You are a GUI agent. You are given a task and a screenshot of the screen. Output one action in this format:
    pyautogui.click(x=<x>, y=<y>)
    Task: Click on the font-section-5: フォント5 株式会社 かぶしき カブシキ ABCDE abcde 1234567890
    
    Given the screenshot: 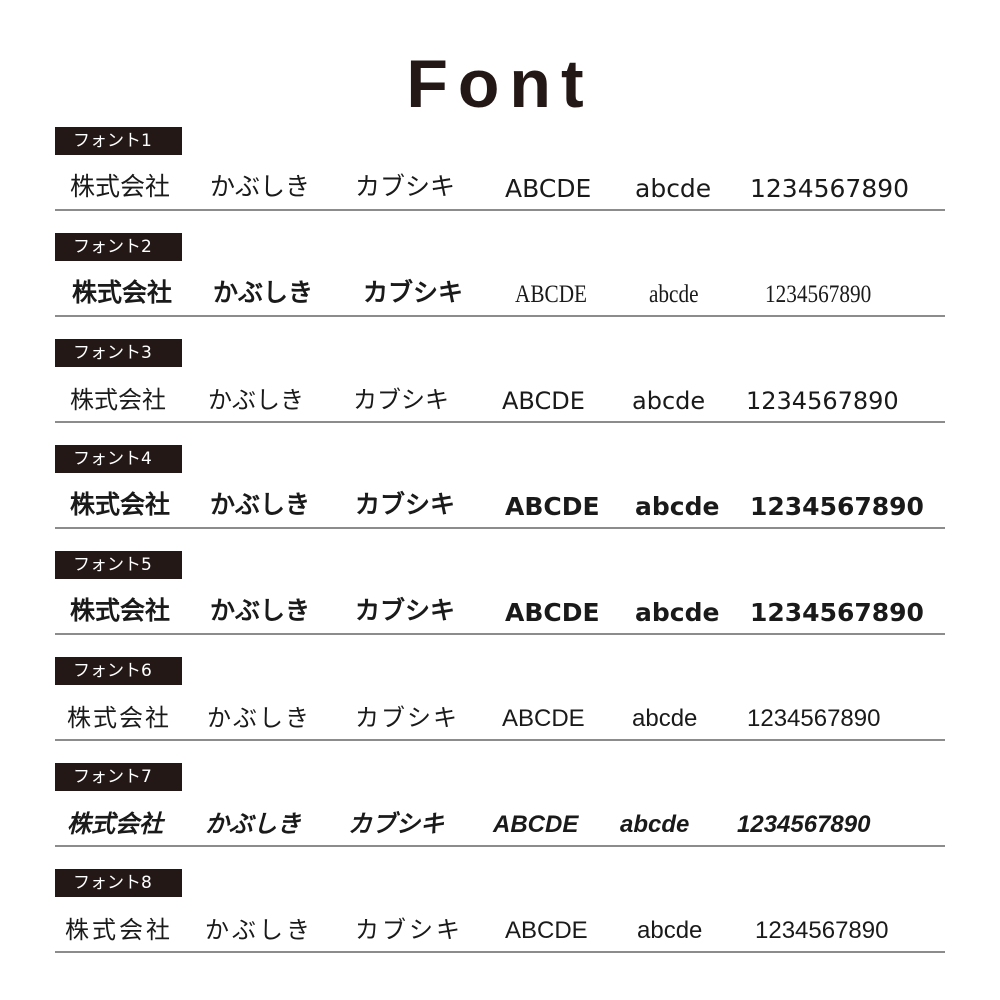 What is the action you would take?
    pyautogui.click(x=500, y=593)
    